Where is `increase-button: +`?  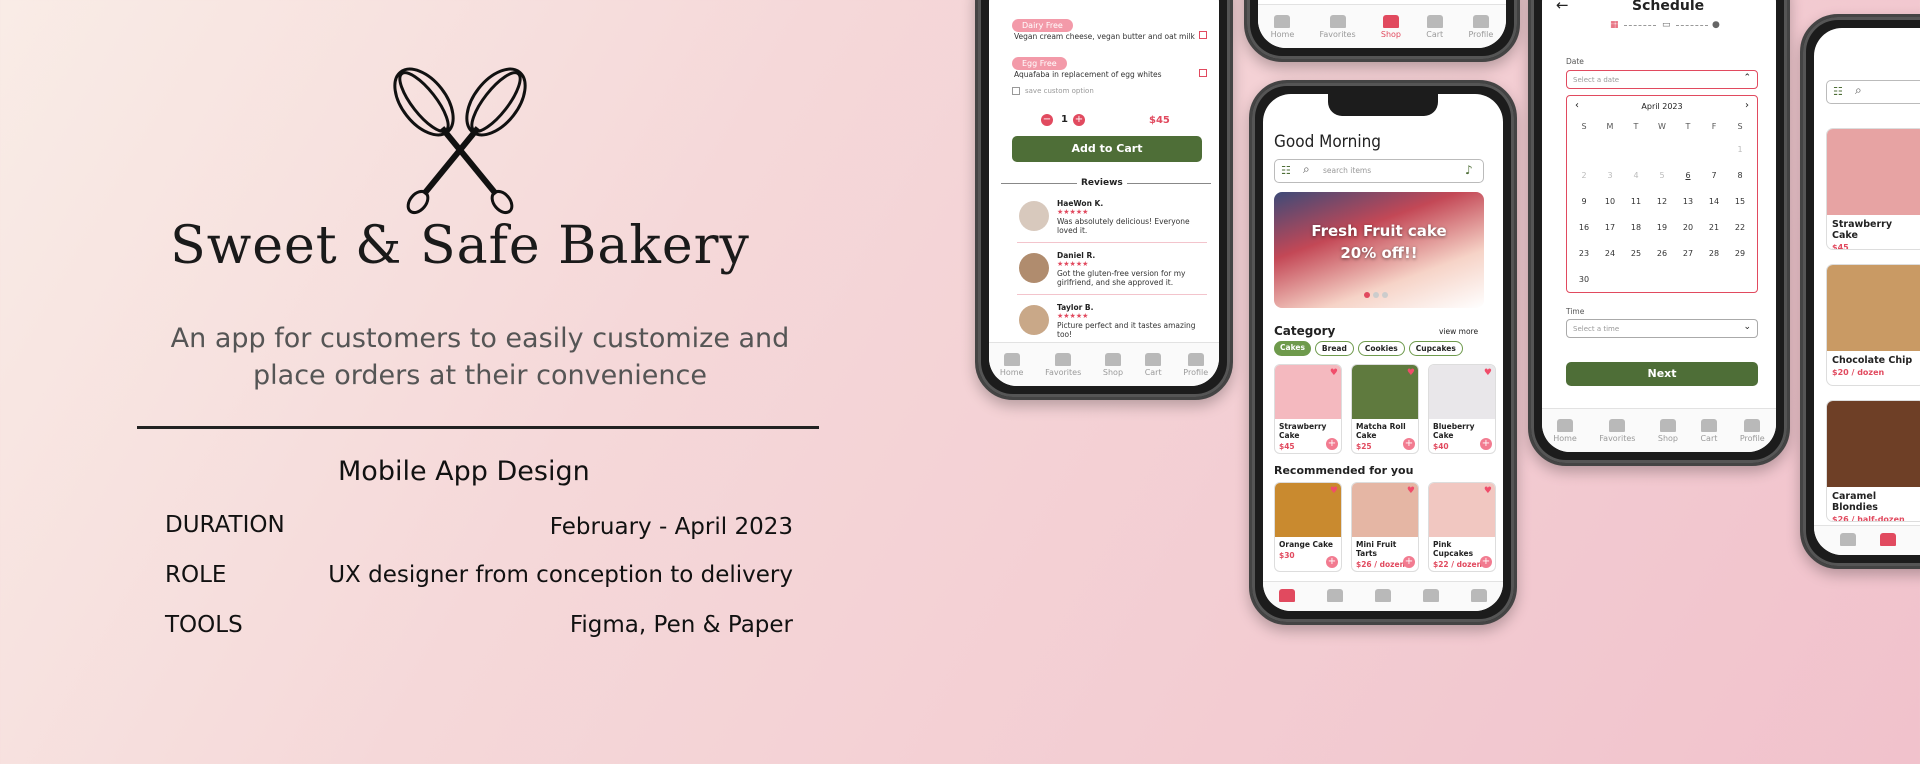
increase-button: + is located at coordinates (1079, 120).